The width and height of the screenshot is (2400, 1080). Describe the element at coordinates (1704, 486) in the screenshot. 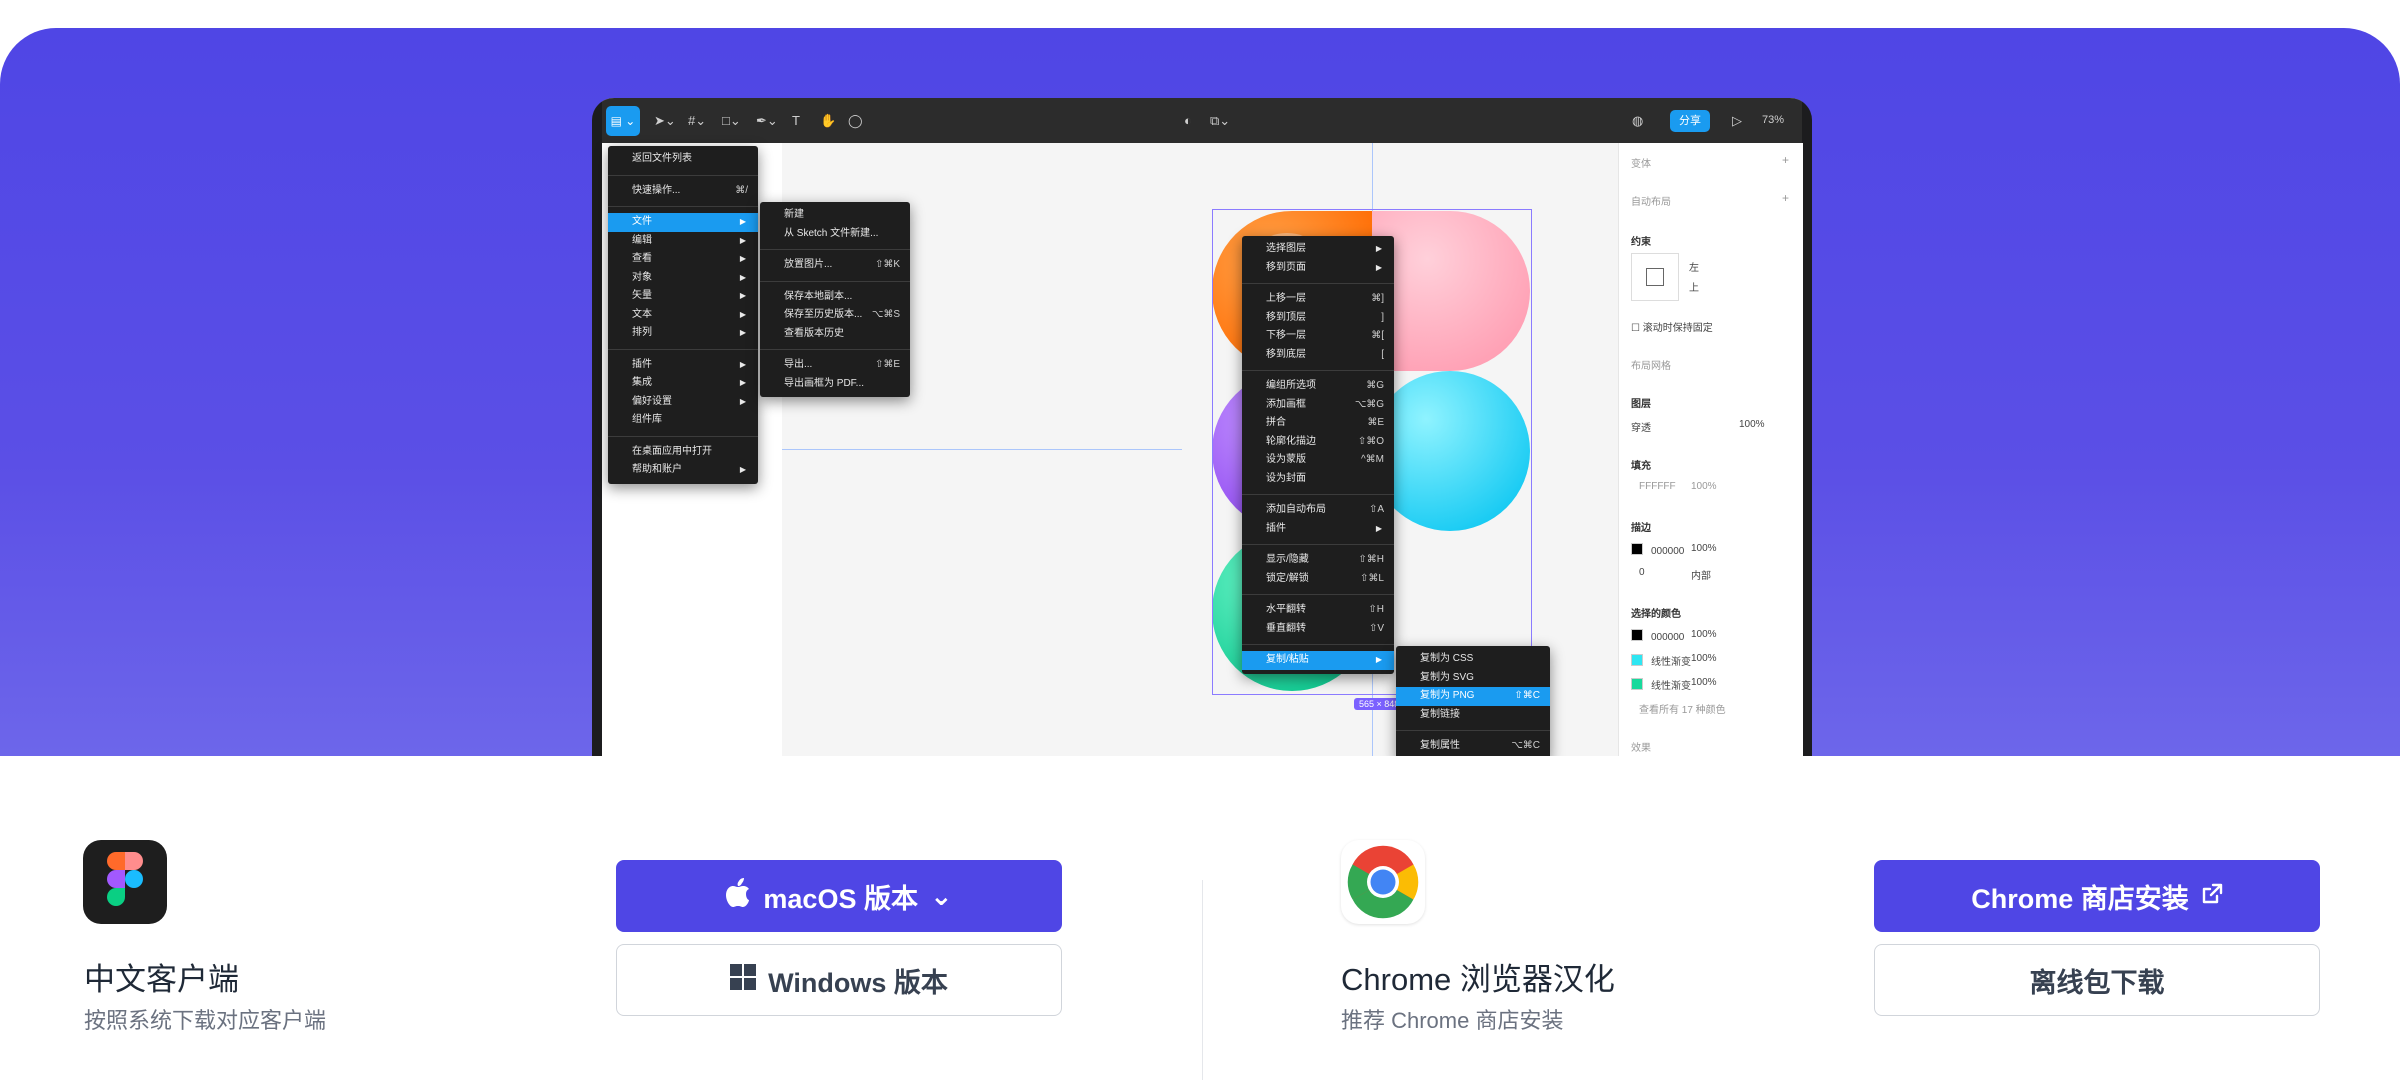

I see `fill-opacity: 100%` at that location.